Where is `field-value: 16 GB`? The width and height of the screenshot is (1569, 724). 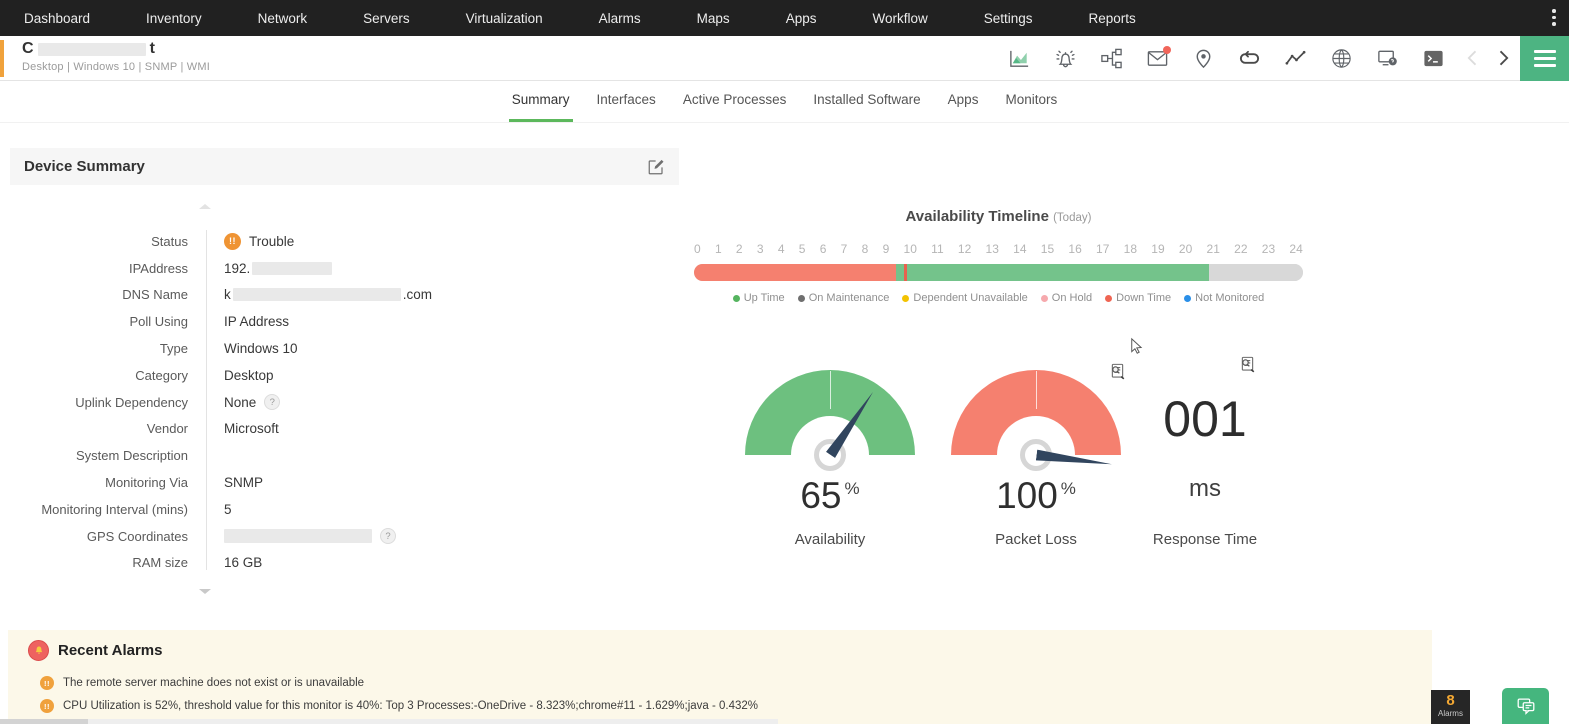 field-value: 16 GB is located at coordinates (243, 563).